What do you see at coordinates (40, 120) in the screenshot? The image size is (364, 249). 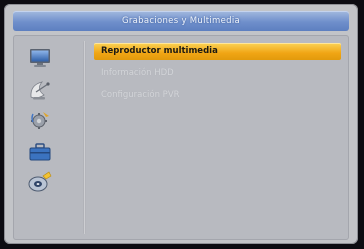 I see `gear-settings-icon` at bounding box center [40, 120].